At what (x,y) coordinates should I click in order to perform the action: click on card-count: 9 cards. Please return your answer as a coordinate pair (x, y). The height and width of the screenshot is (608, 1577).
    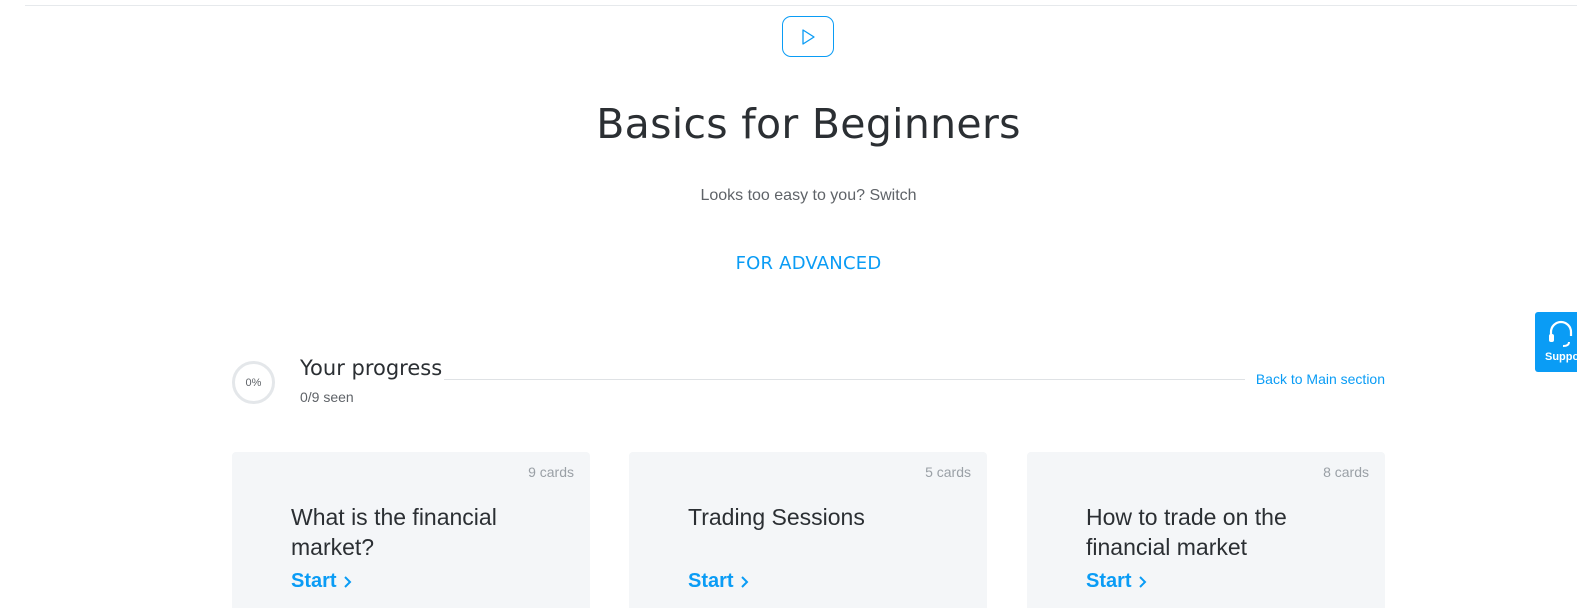
    Looking at the image, I should click on (551, 472).